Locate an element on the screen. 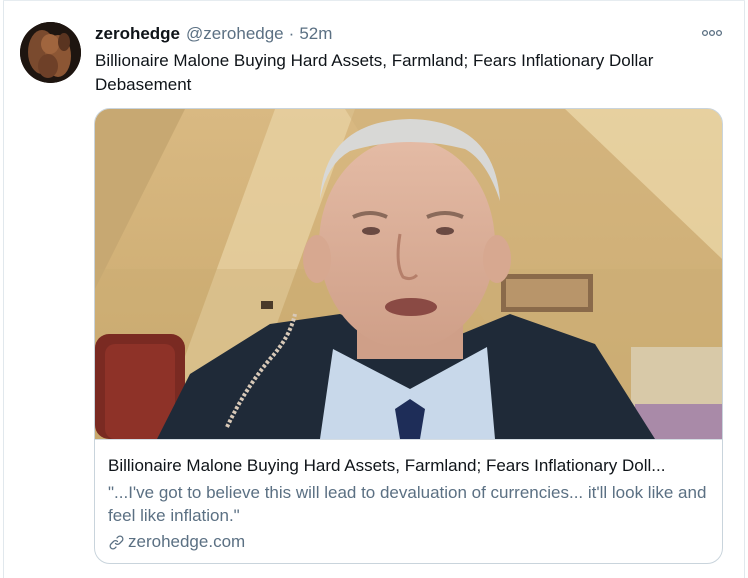 This screenshot has width=748, height=578. more-options-icon is located at coordinates (712, 33).